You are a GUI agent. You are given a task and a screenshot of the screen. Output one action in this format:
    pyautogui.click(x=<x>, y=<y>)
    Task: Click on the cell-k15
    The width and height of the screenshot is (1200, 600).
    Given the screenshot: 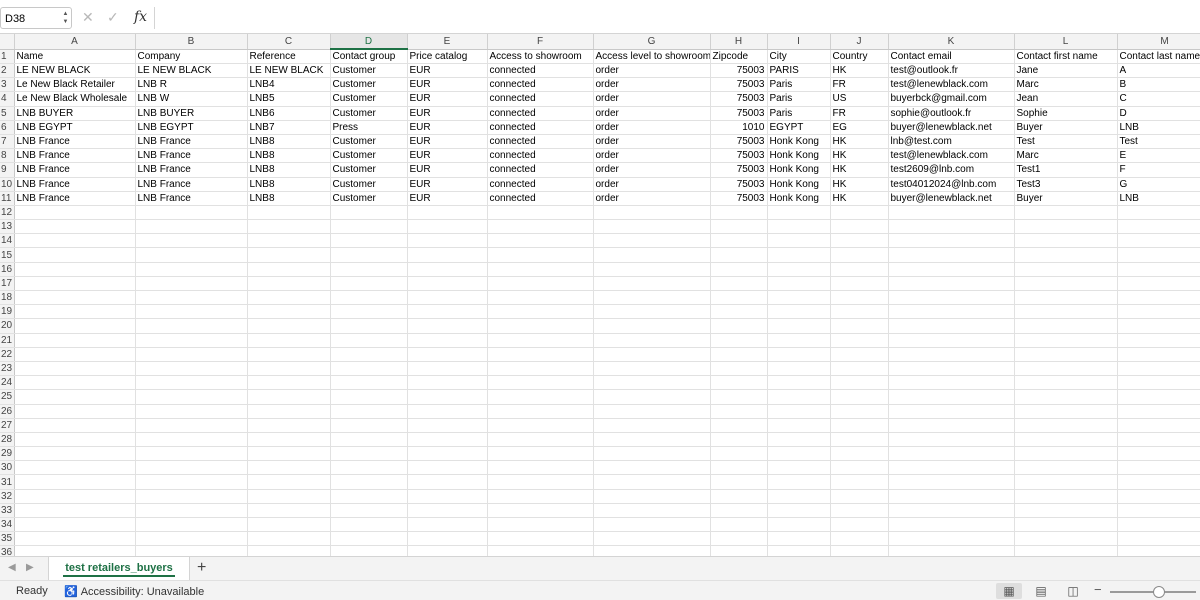 What is the action you would take?
    pyautogui.click(x=951, y=255)
    